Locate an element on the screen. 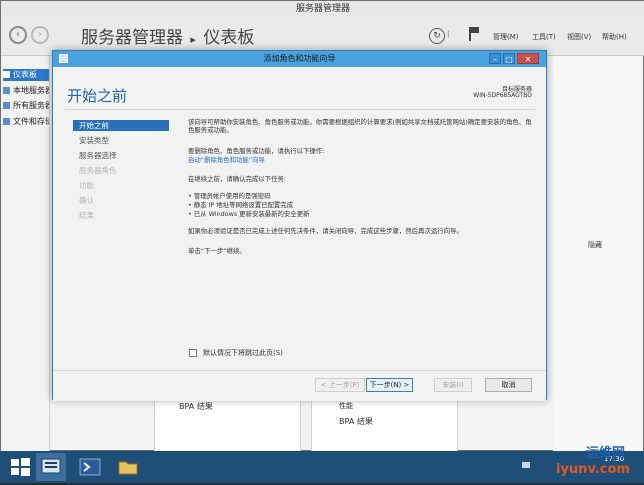 This screenshot has width=644, height=485. bullet-text: 管理员帐户使用的是强密码 is located at coordinates (232, 196).